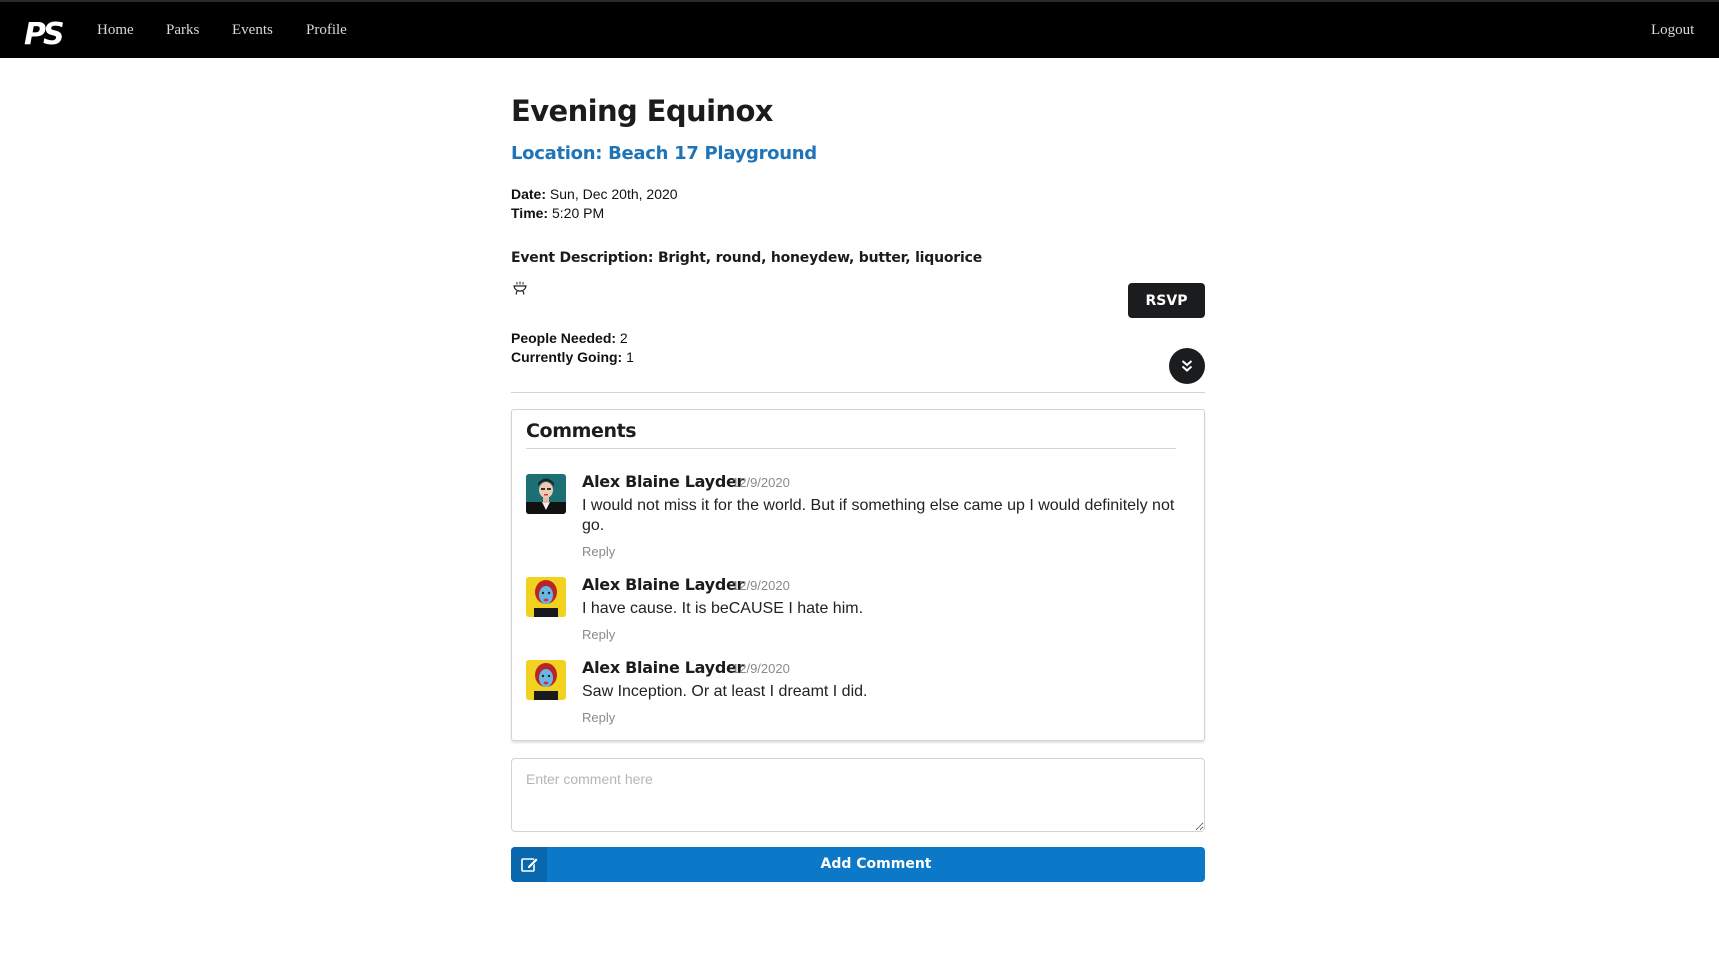 This screenshot has width=1719, height=980. What do you see at coordinates (326, 30) in the screenshot?
I see `nav-profile-link: Profile` at bounding box center [326, 30].